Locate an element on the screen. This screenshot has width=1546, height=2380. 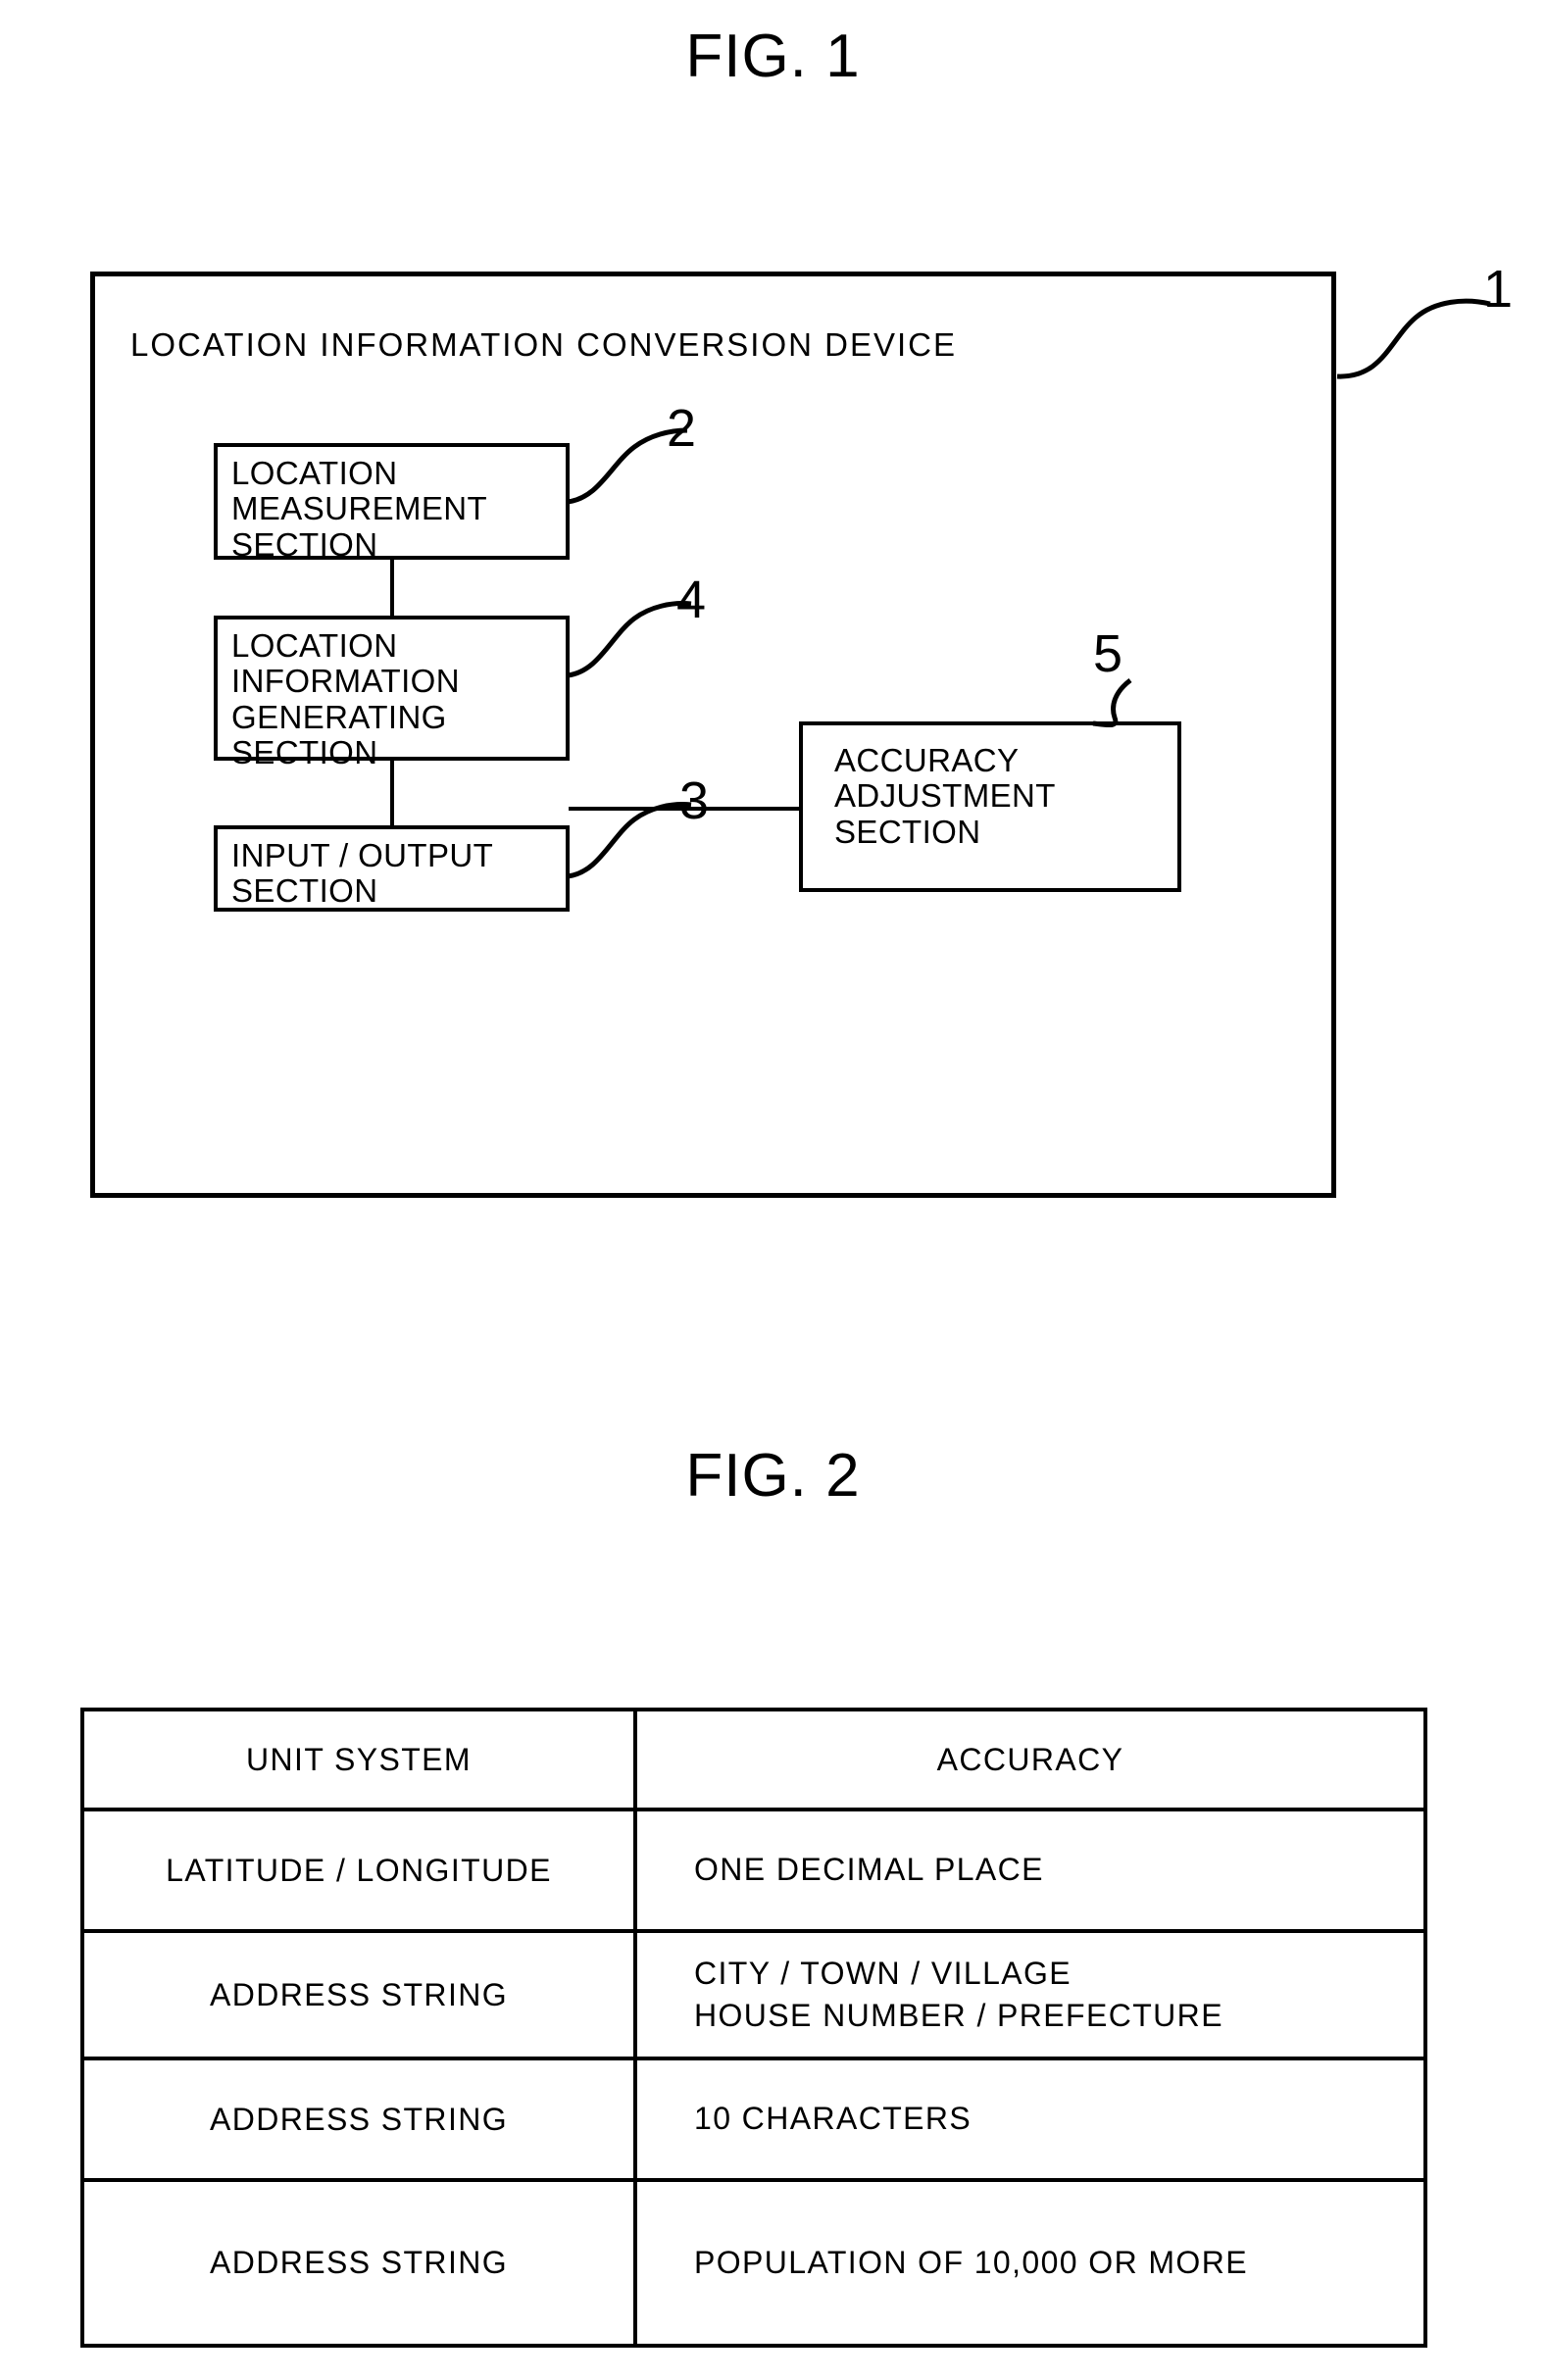
block-line: ACCURACY is located at coordinates (927, 760).